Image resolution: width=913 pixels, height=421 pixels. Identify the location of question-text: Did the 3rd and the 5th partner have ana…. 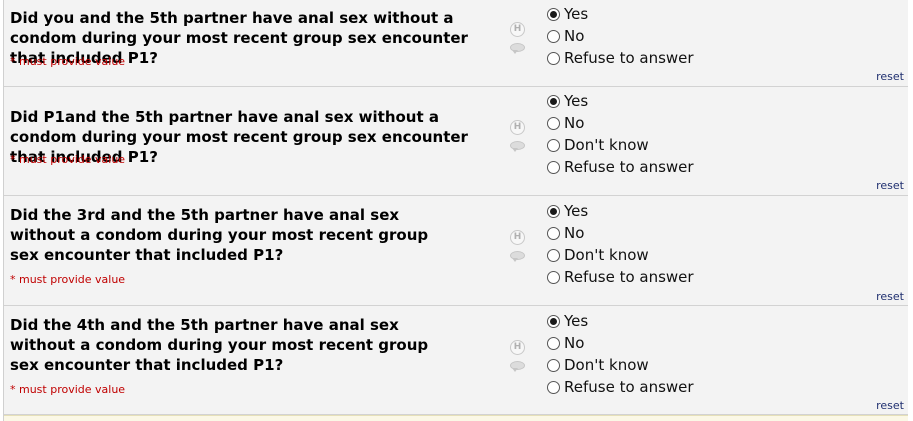
(219, 235).